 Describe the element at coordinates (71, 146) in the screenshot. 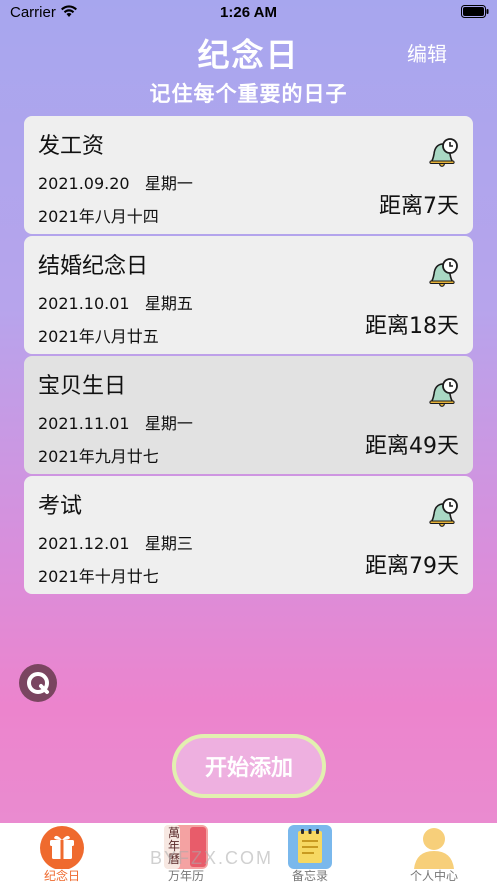

I see `event-name: 发工资` at that location.